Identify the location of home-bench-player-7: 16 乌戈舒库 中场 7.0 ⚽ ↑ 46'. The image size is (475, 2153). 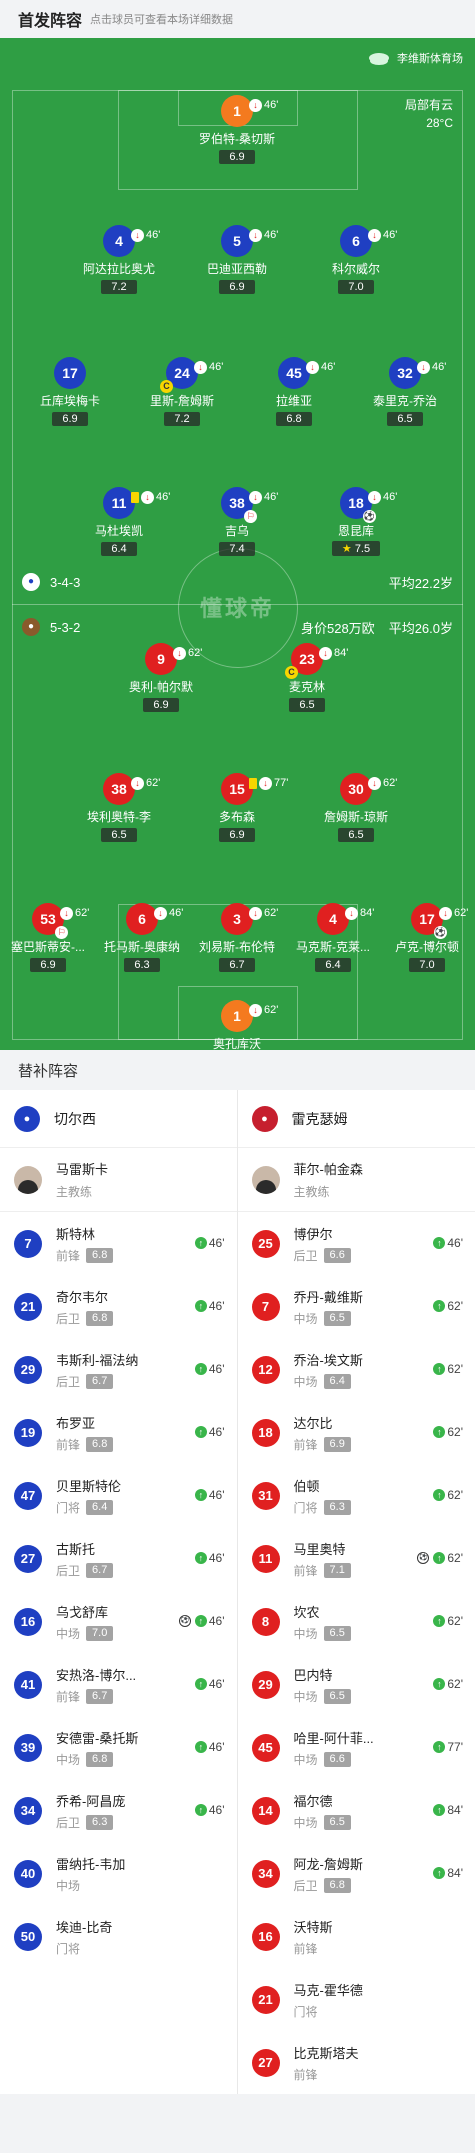
(118, 1621).